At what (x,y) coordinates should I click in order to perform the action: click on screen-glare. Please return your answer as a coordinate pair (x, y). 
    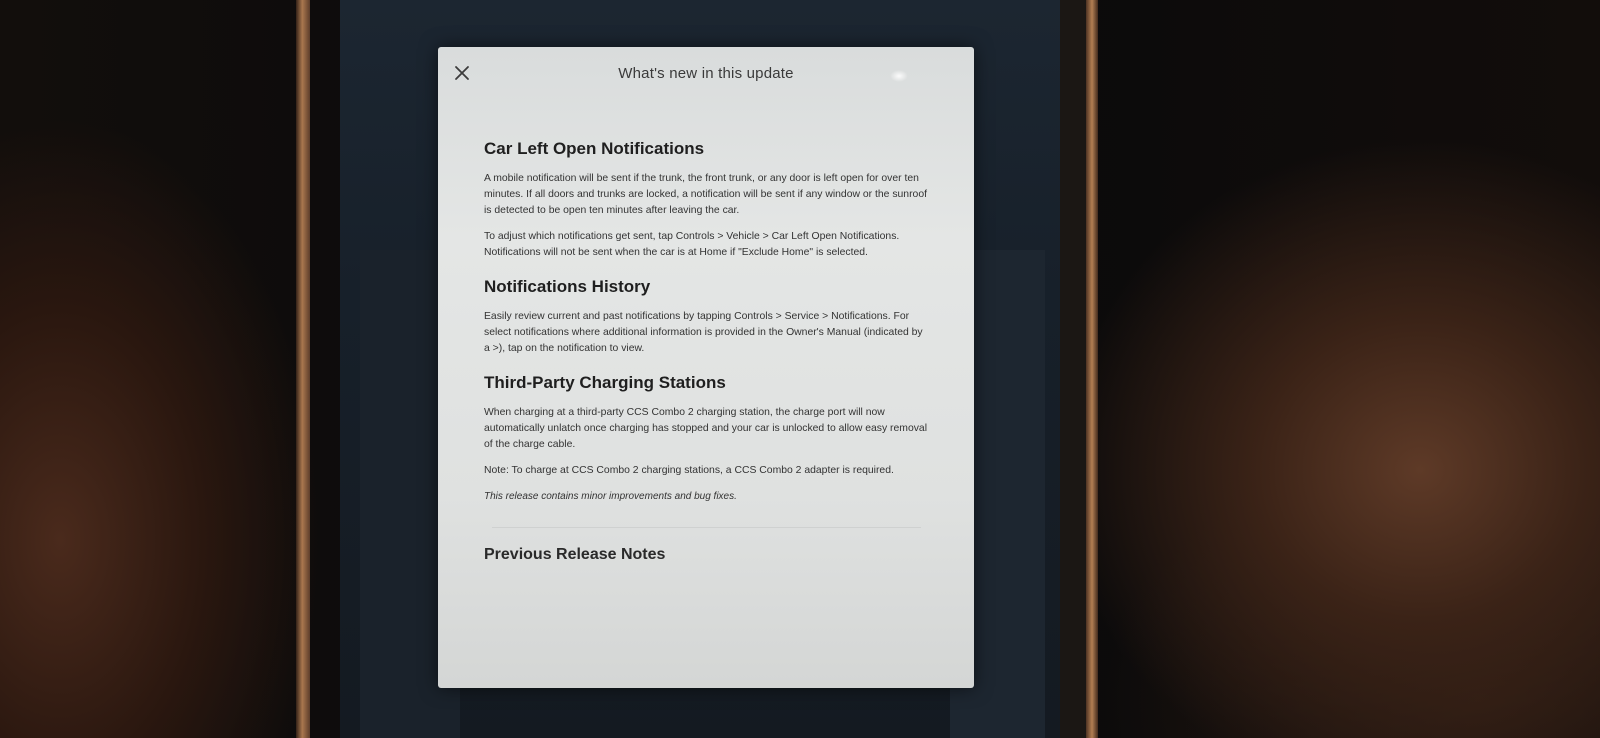
    Looking at the image, I should click on (899, 76).